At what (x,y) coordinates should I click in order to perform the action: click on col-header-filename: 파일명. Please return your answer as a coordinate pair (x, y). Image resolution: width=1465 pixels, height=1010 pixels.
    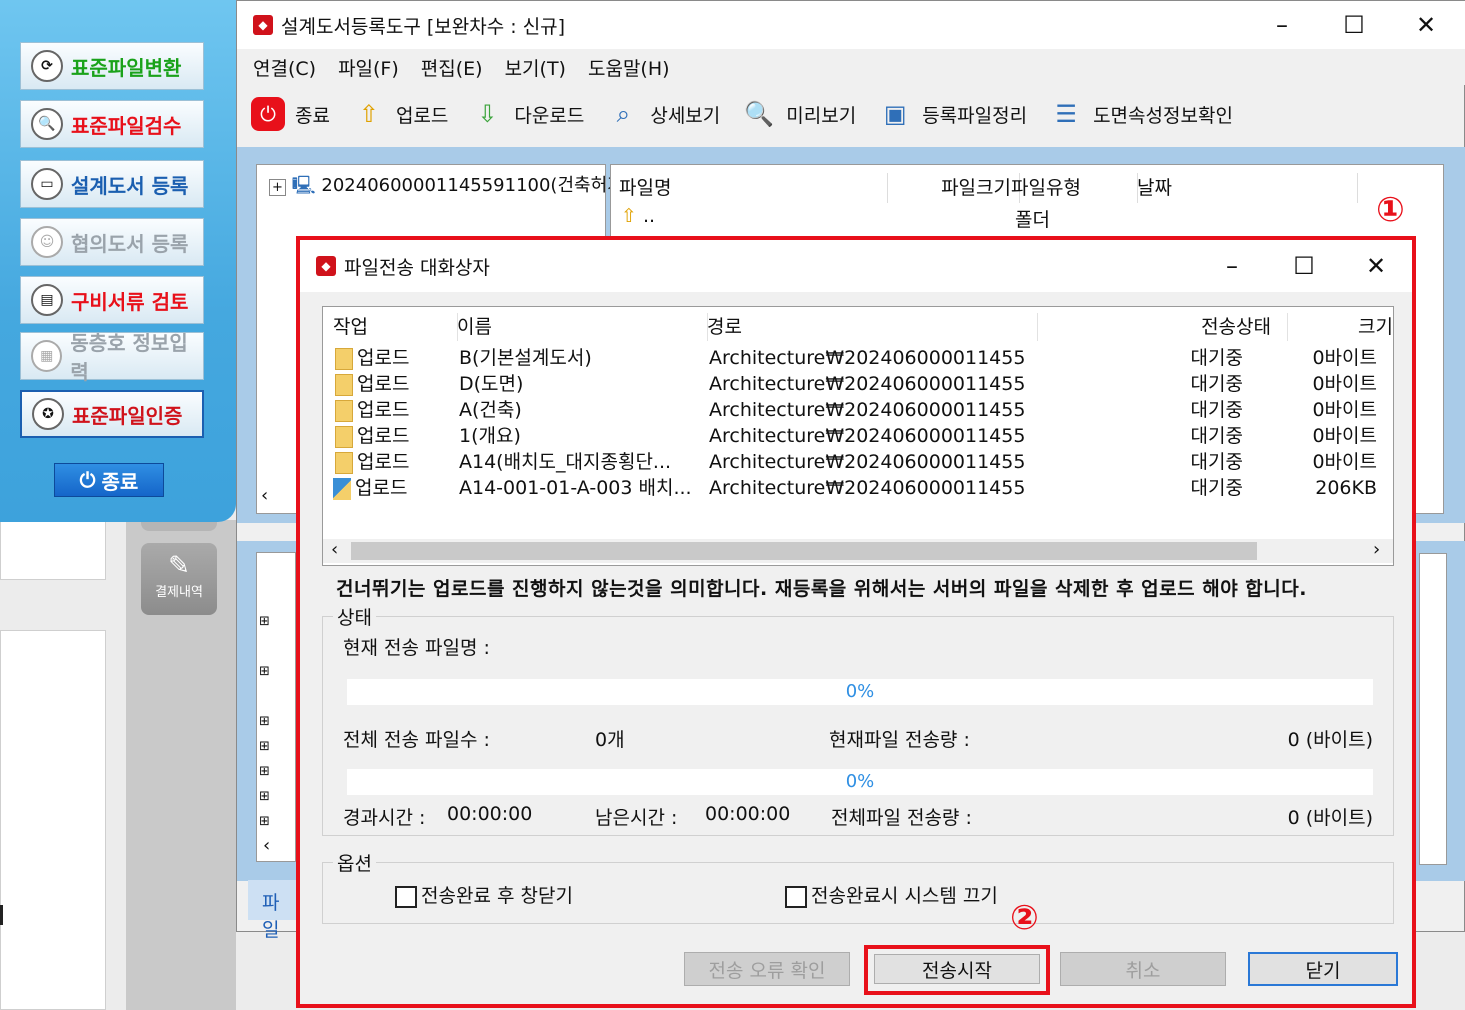
    Looking at the image, I should click on (749, 188).